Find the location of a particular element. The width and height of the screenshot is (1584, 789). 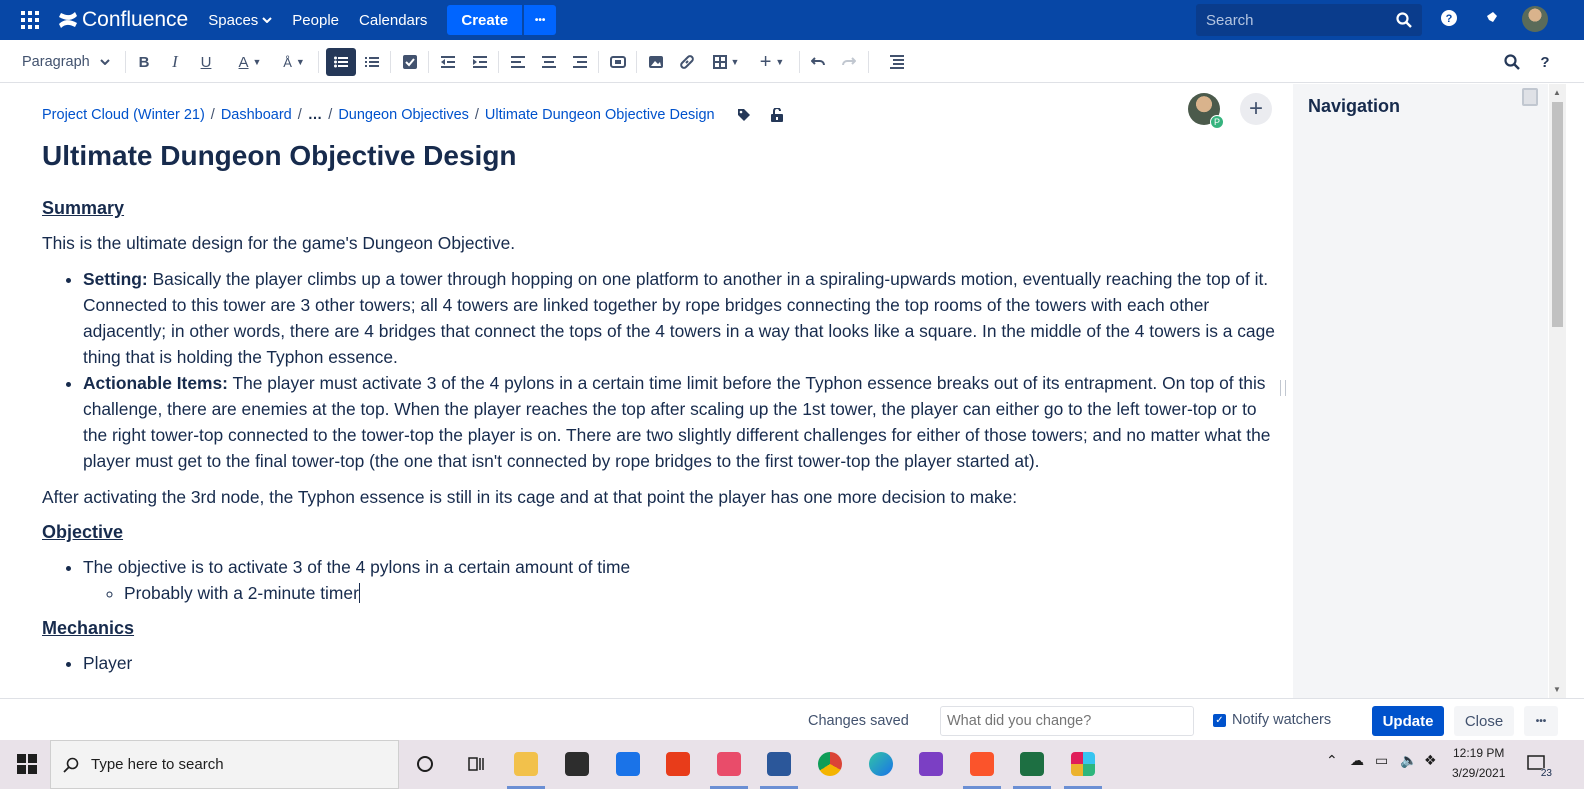

objective-subitem: Probably with a 2-minute timer is located at coordinates (241, 593).